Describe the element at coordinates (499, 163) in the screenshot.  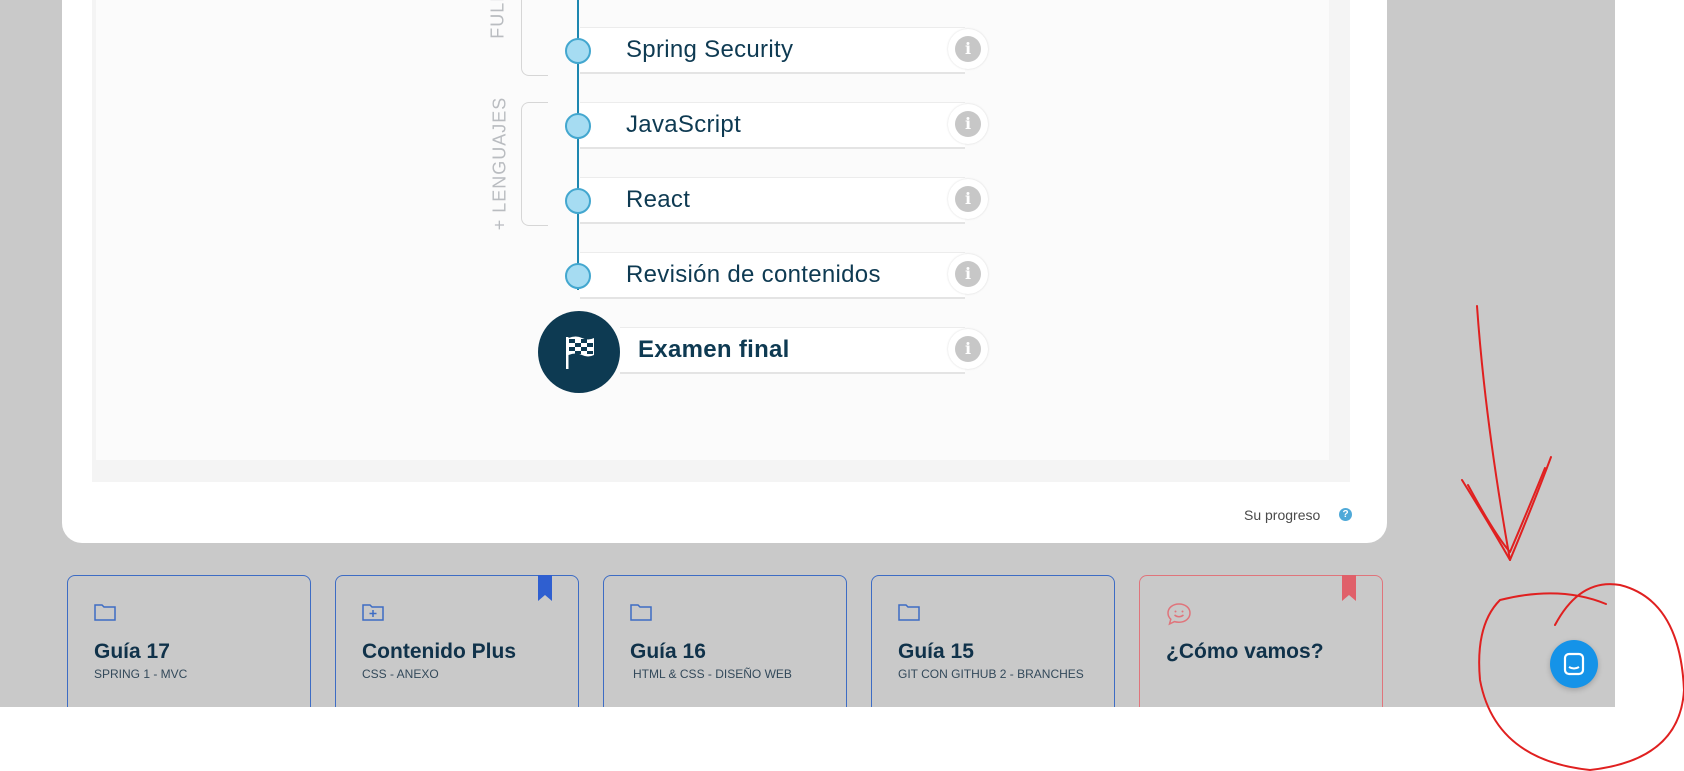
I see `group-label-lenguajes: + LENGUAJES` at that location.